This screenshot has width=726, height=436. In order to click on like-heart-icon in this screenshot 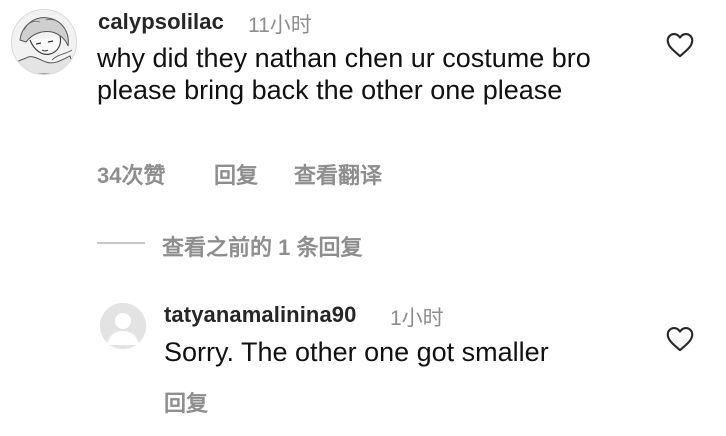, I will do `click(680, 45)`.